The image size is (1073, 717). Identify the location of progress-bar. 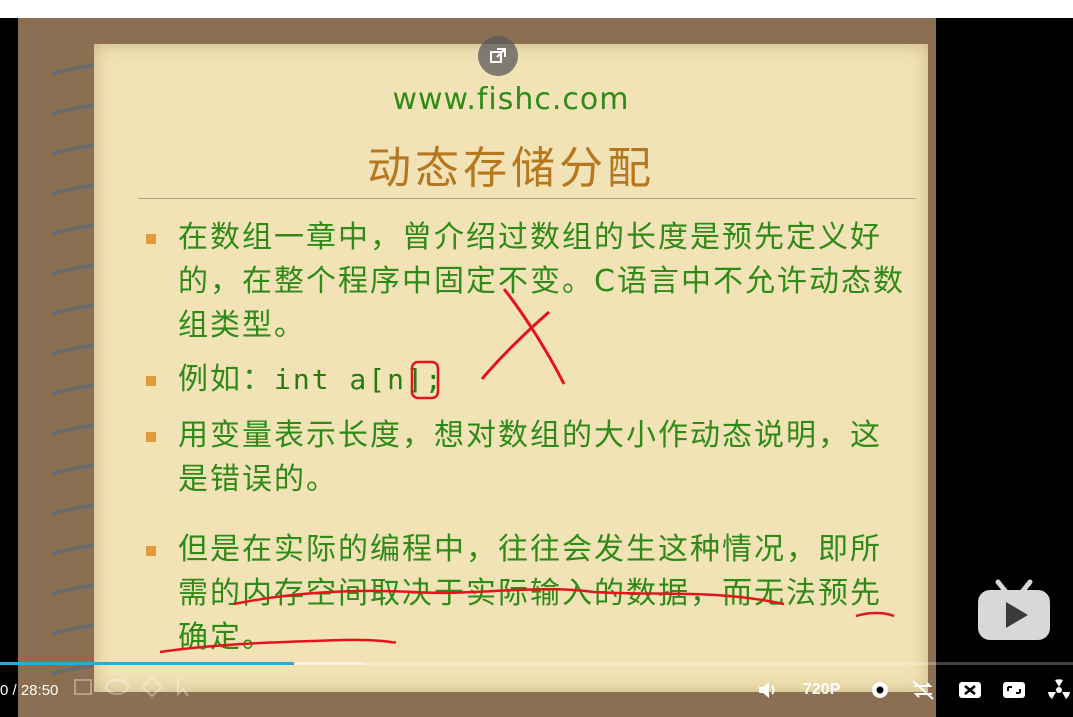
(536, 663).